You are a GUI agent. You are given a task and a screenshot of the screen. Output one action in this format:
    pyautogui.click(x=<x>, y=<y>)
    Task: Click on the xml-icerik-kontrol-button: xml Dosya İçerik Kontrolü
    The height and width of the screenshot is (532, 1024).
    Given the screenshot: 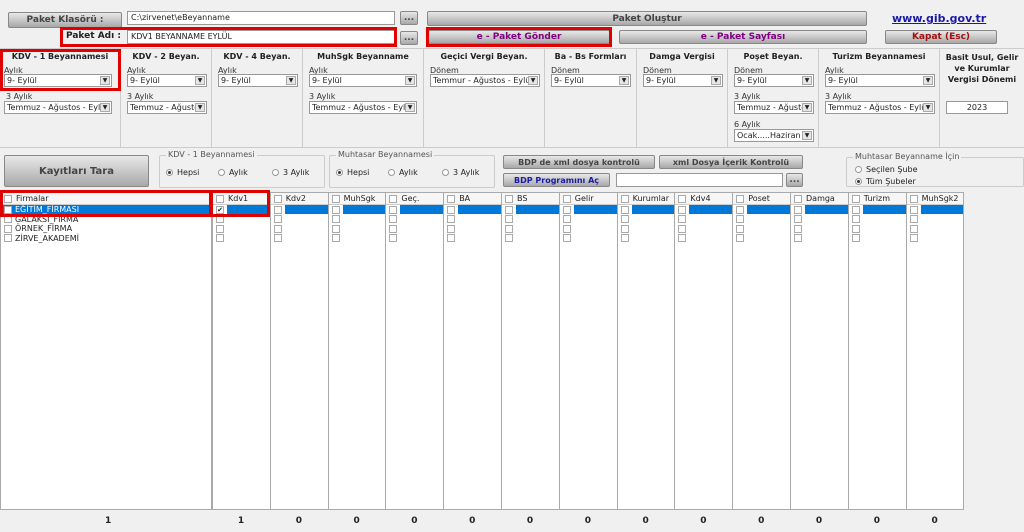 What is the action you would take?
    pyautogui.click(x=731, y=162)
    